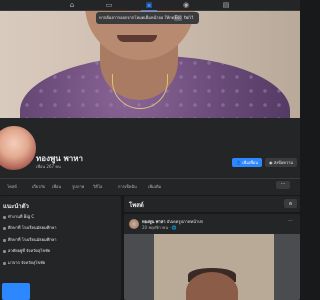  What do you see at coordinates (4, 217) in the screenshot?
I see `work-icon` at bounding box center [4, 217].